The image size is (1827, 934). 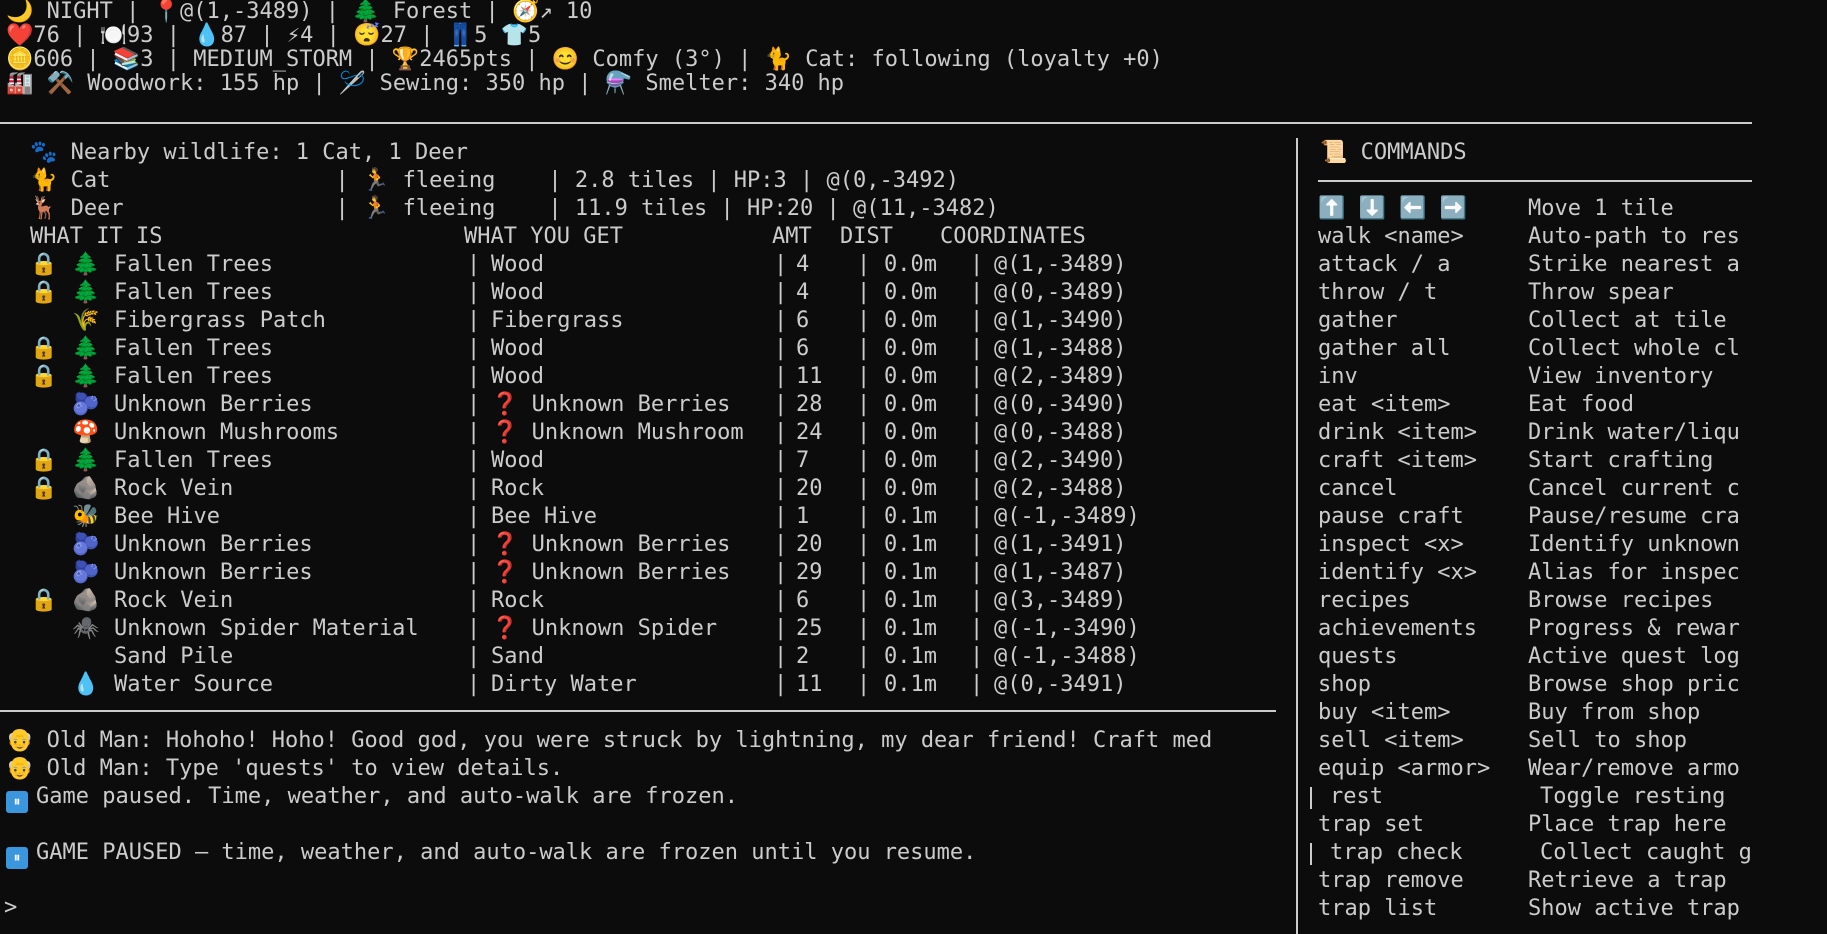 I want to click on command-description: Buy from shop, so click(x=1614, y=712).